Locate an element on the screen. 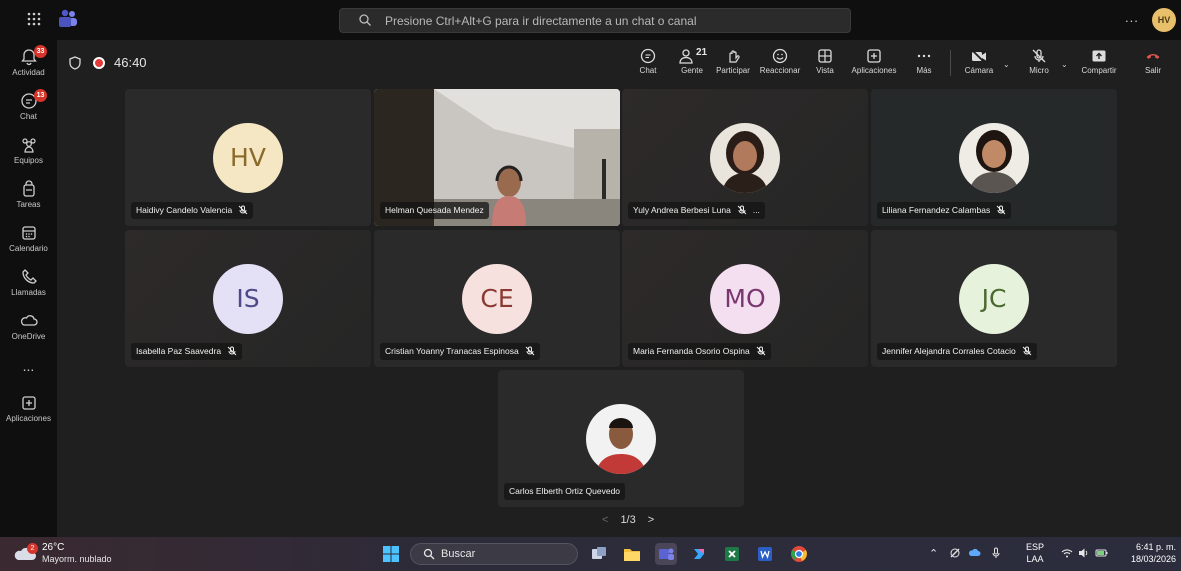  windows-start-icon is located at coordinates (391, 554).